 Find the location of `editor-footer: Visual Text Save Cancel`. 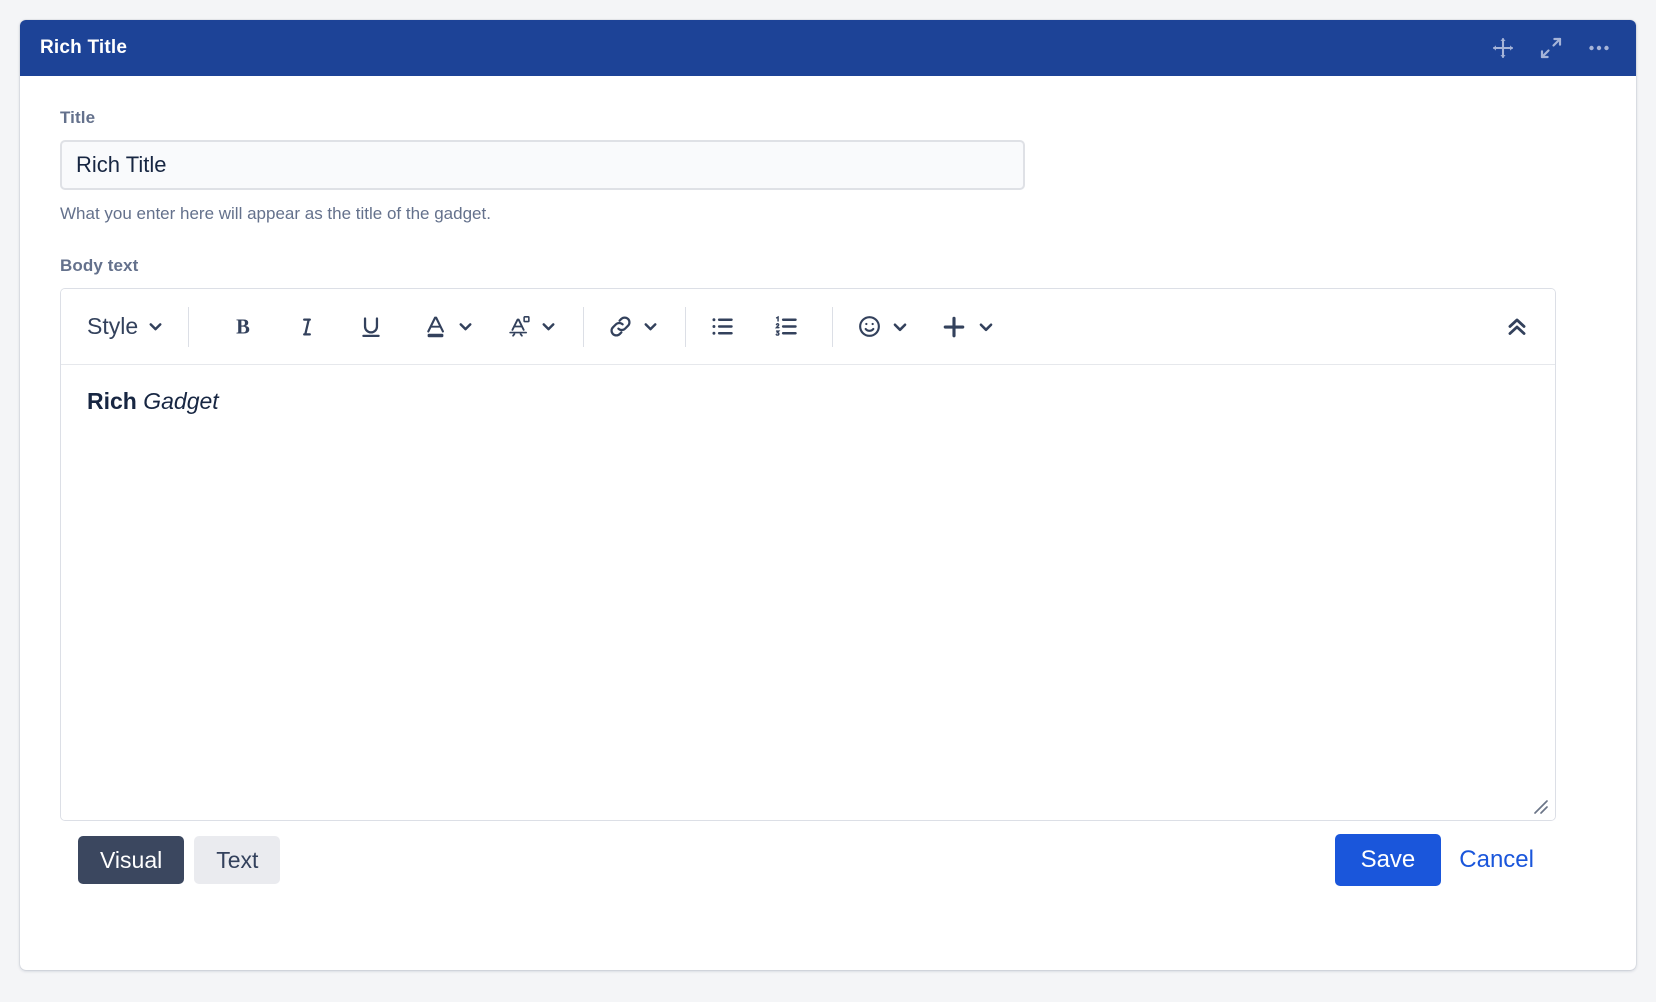

editor-footer: Visual Text Save Cancel is located at coordinates (808, 860).